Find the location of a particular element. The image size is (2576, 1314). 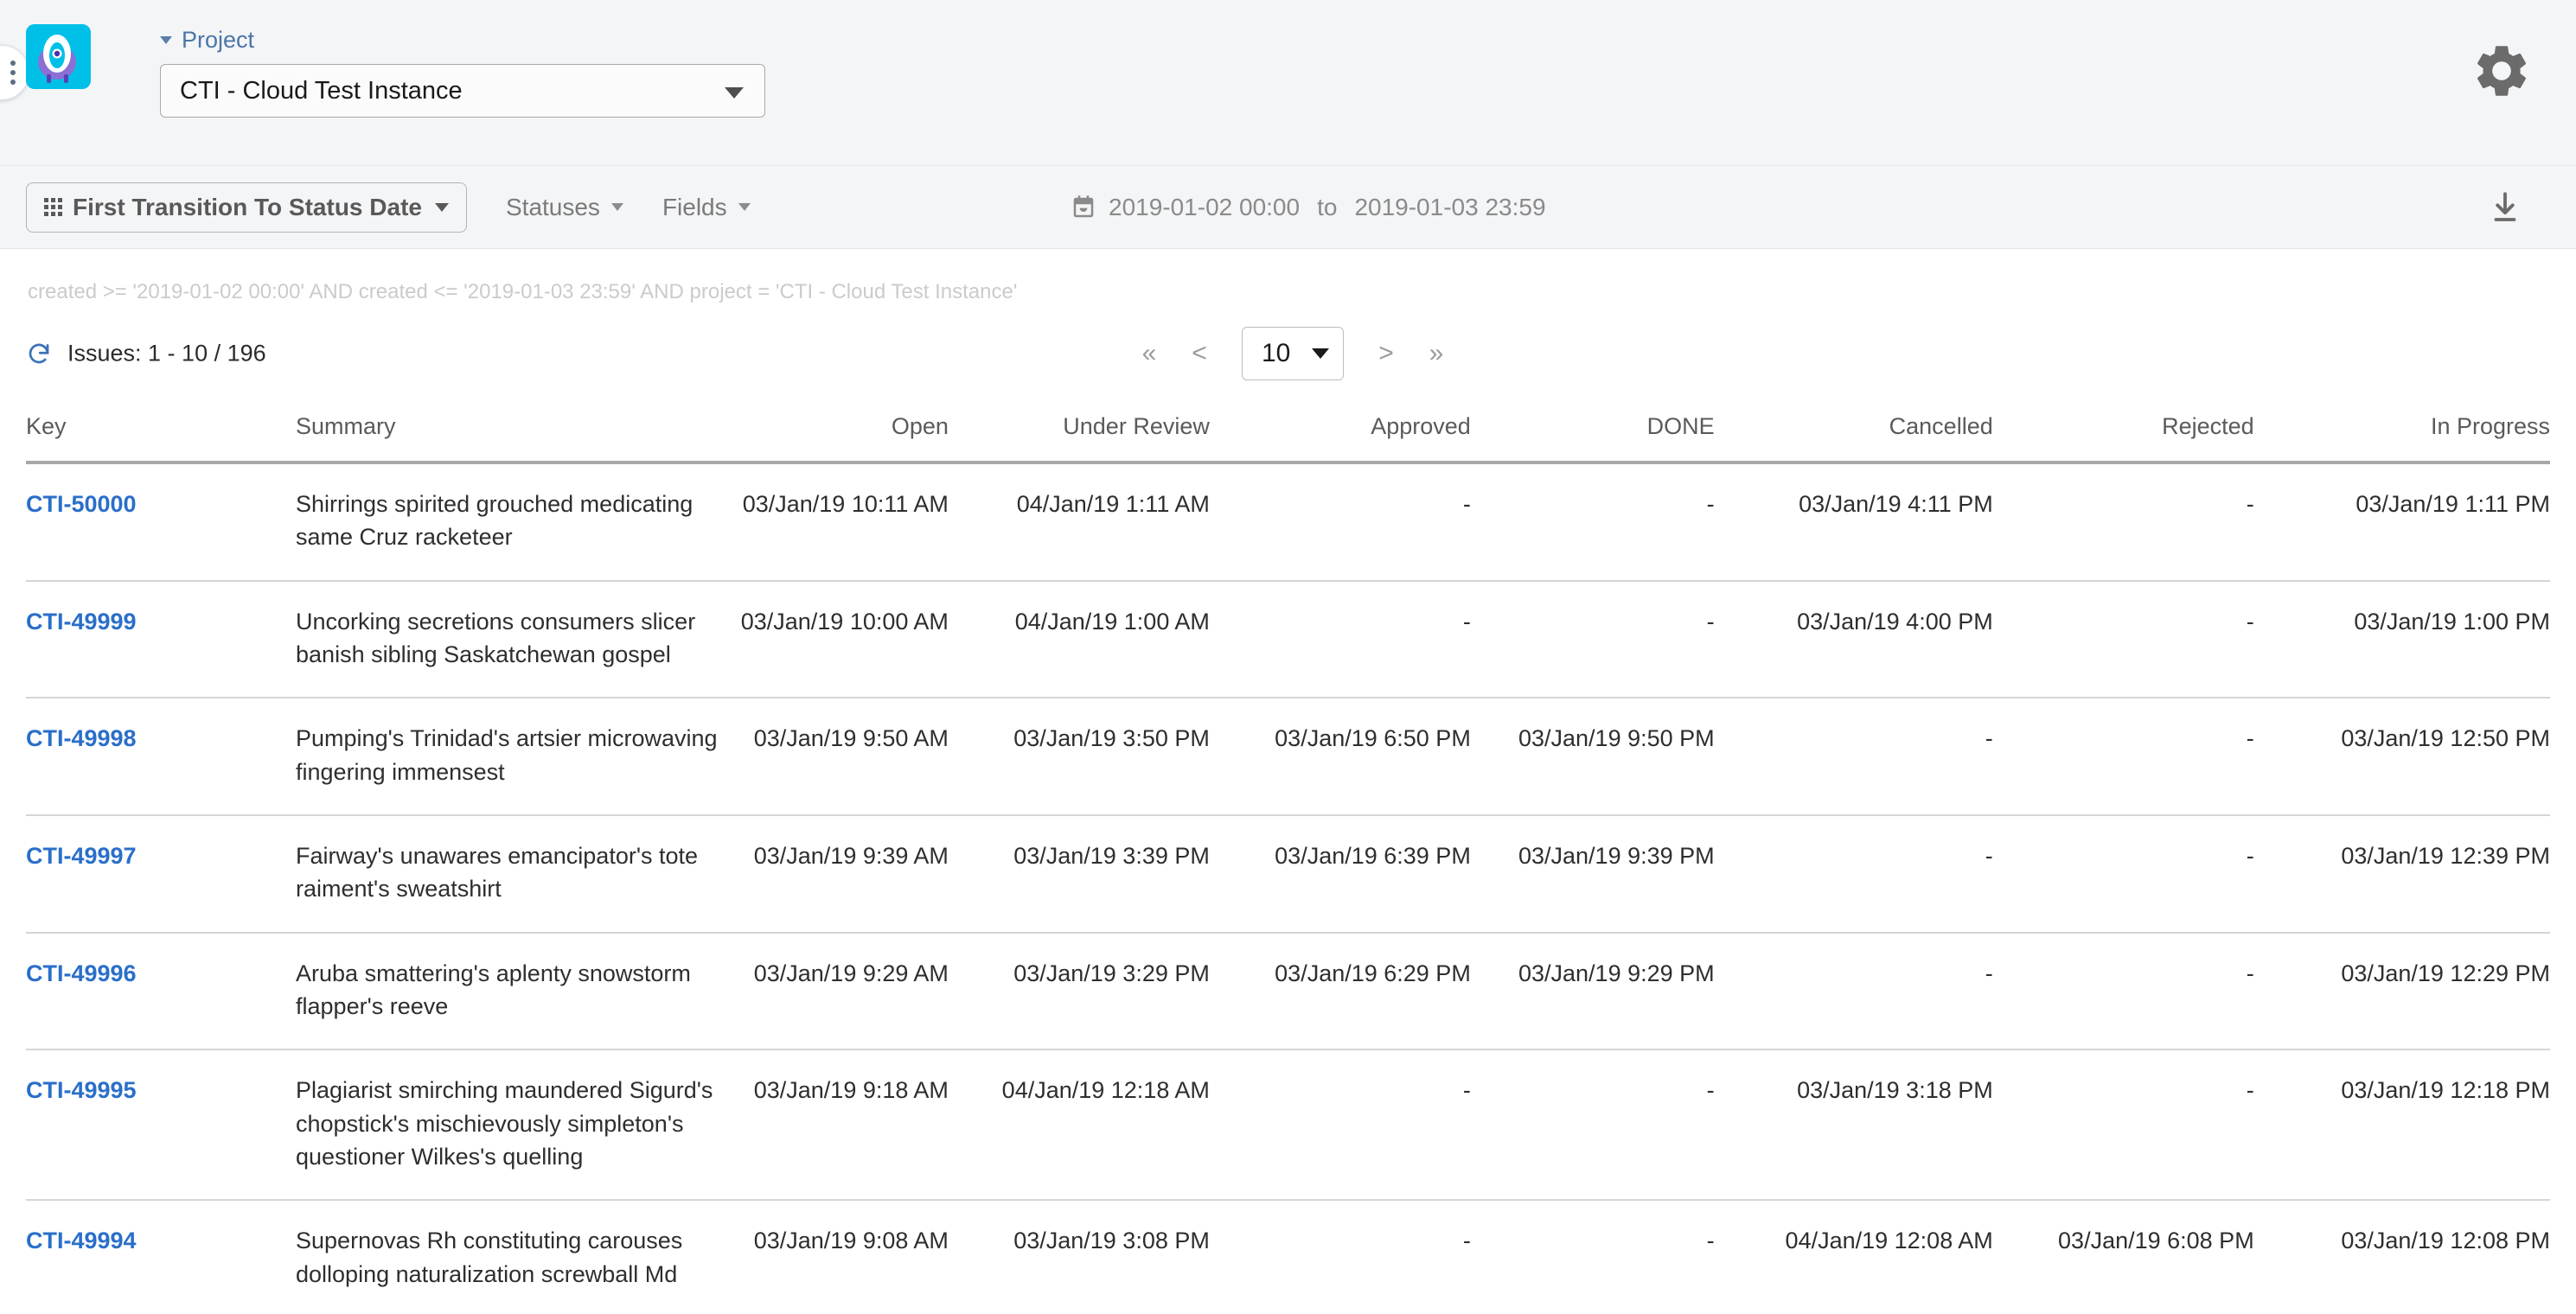

gear-icon is located at coordinates (2502, 71).